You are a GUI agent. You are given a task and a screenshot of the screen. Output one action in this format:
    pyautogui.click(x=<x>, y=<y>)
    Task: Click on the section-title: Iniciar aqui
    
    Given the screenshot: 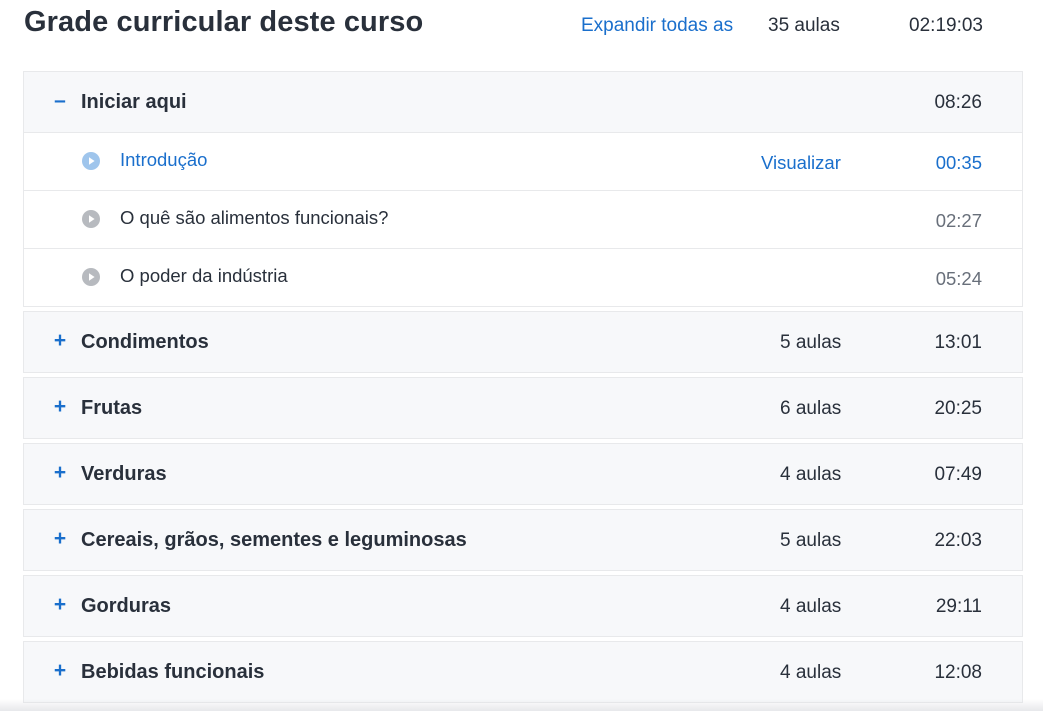 What is the action you would take?
    pyautogui.click(x=134, y=102)
    